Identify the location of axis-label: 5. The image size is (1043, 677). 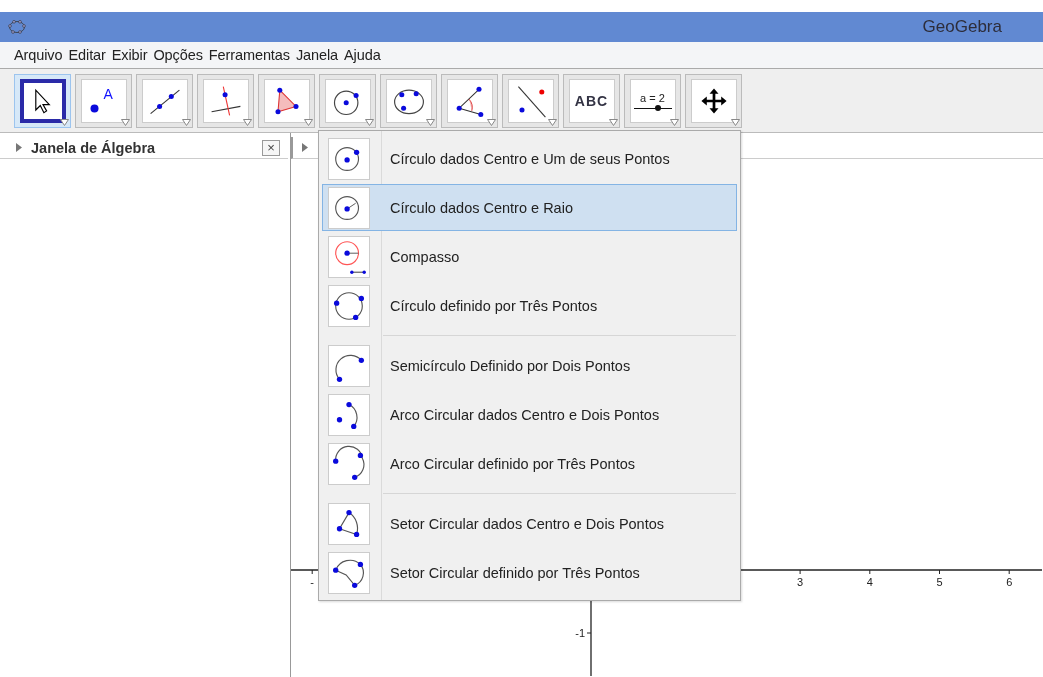
(939, 582).